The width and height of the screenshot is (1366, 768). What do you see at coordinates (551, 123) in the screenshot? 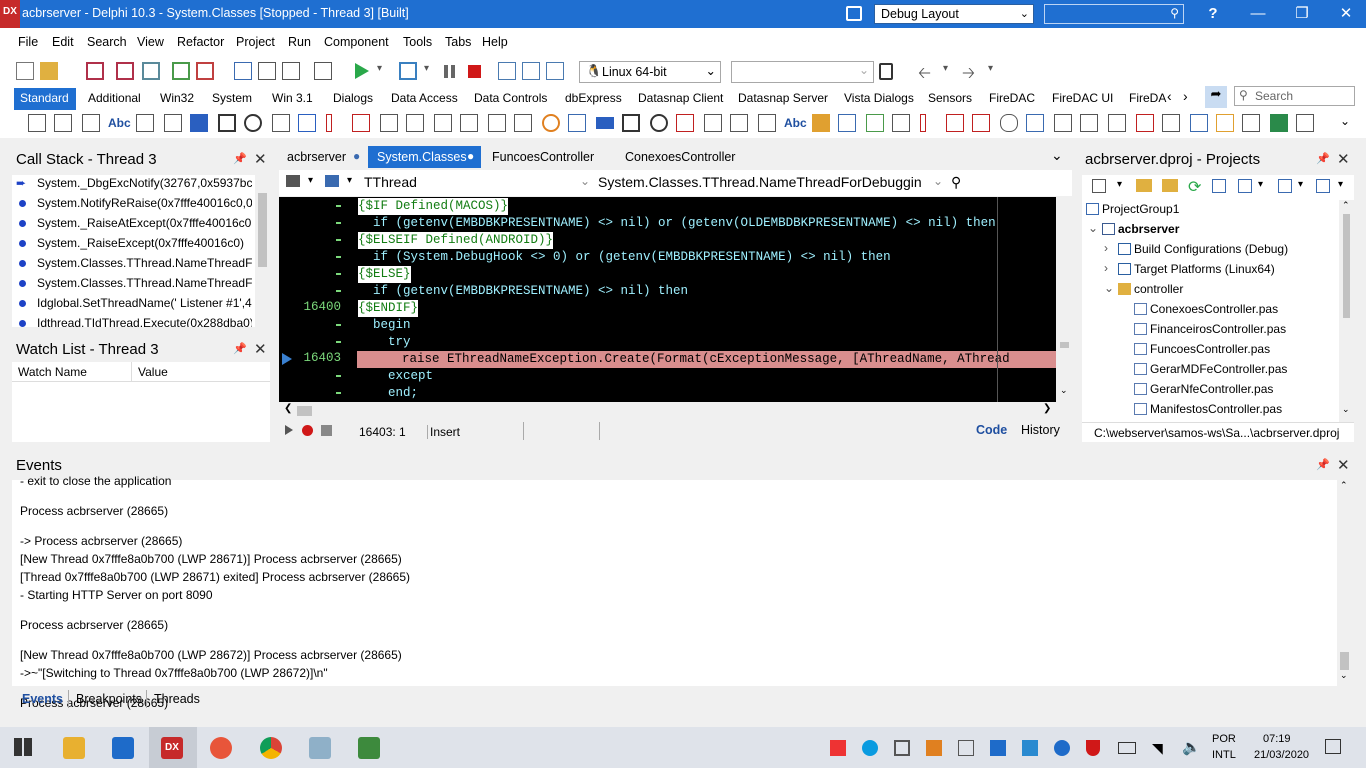
I see `globe-icon` at bounding box center [551, 123].